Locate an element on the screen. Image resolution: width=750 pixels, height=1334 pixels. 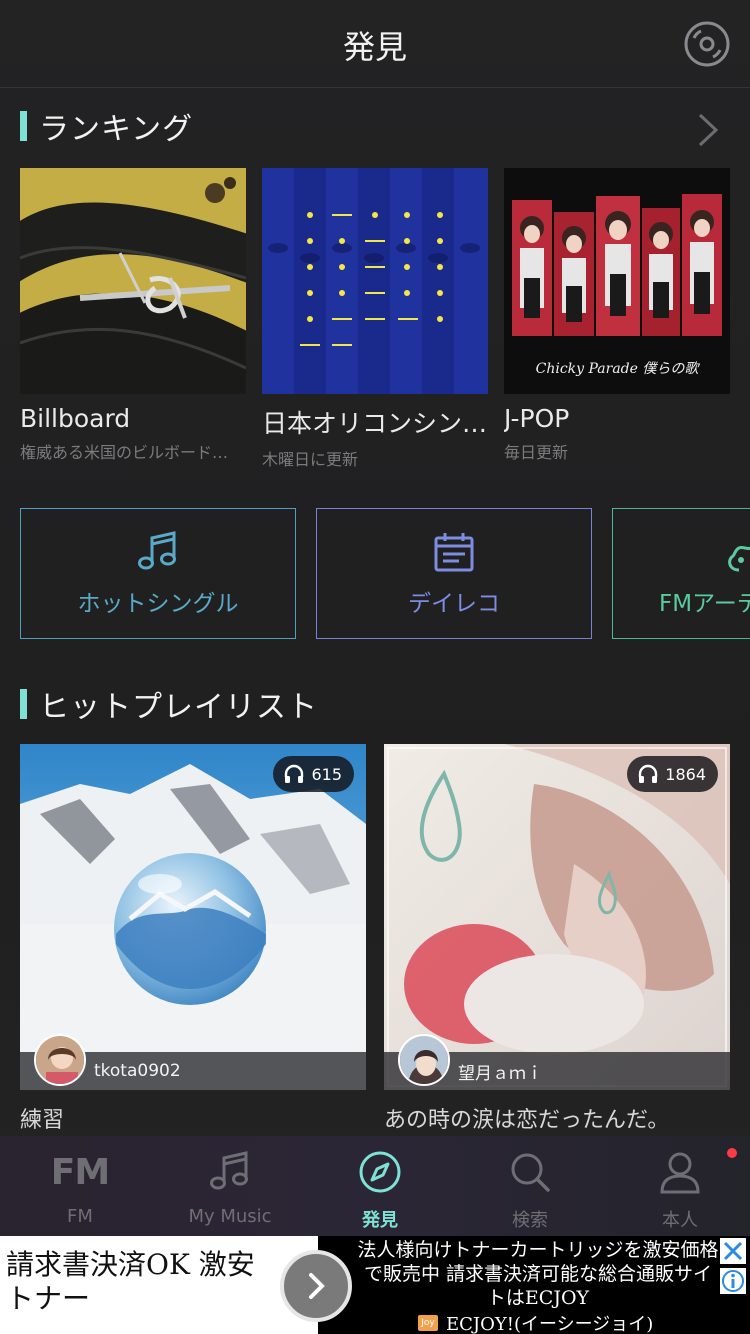
playlists-header: ヒットプレイリスト is located at coordinates (169, 704).